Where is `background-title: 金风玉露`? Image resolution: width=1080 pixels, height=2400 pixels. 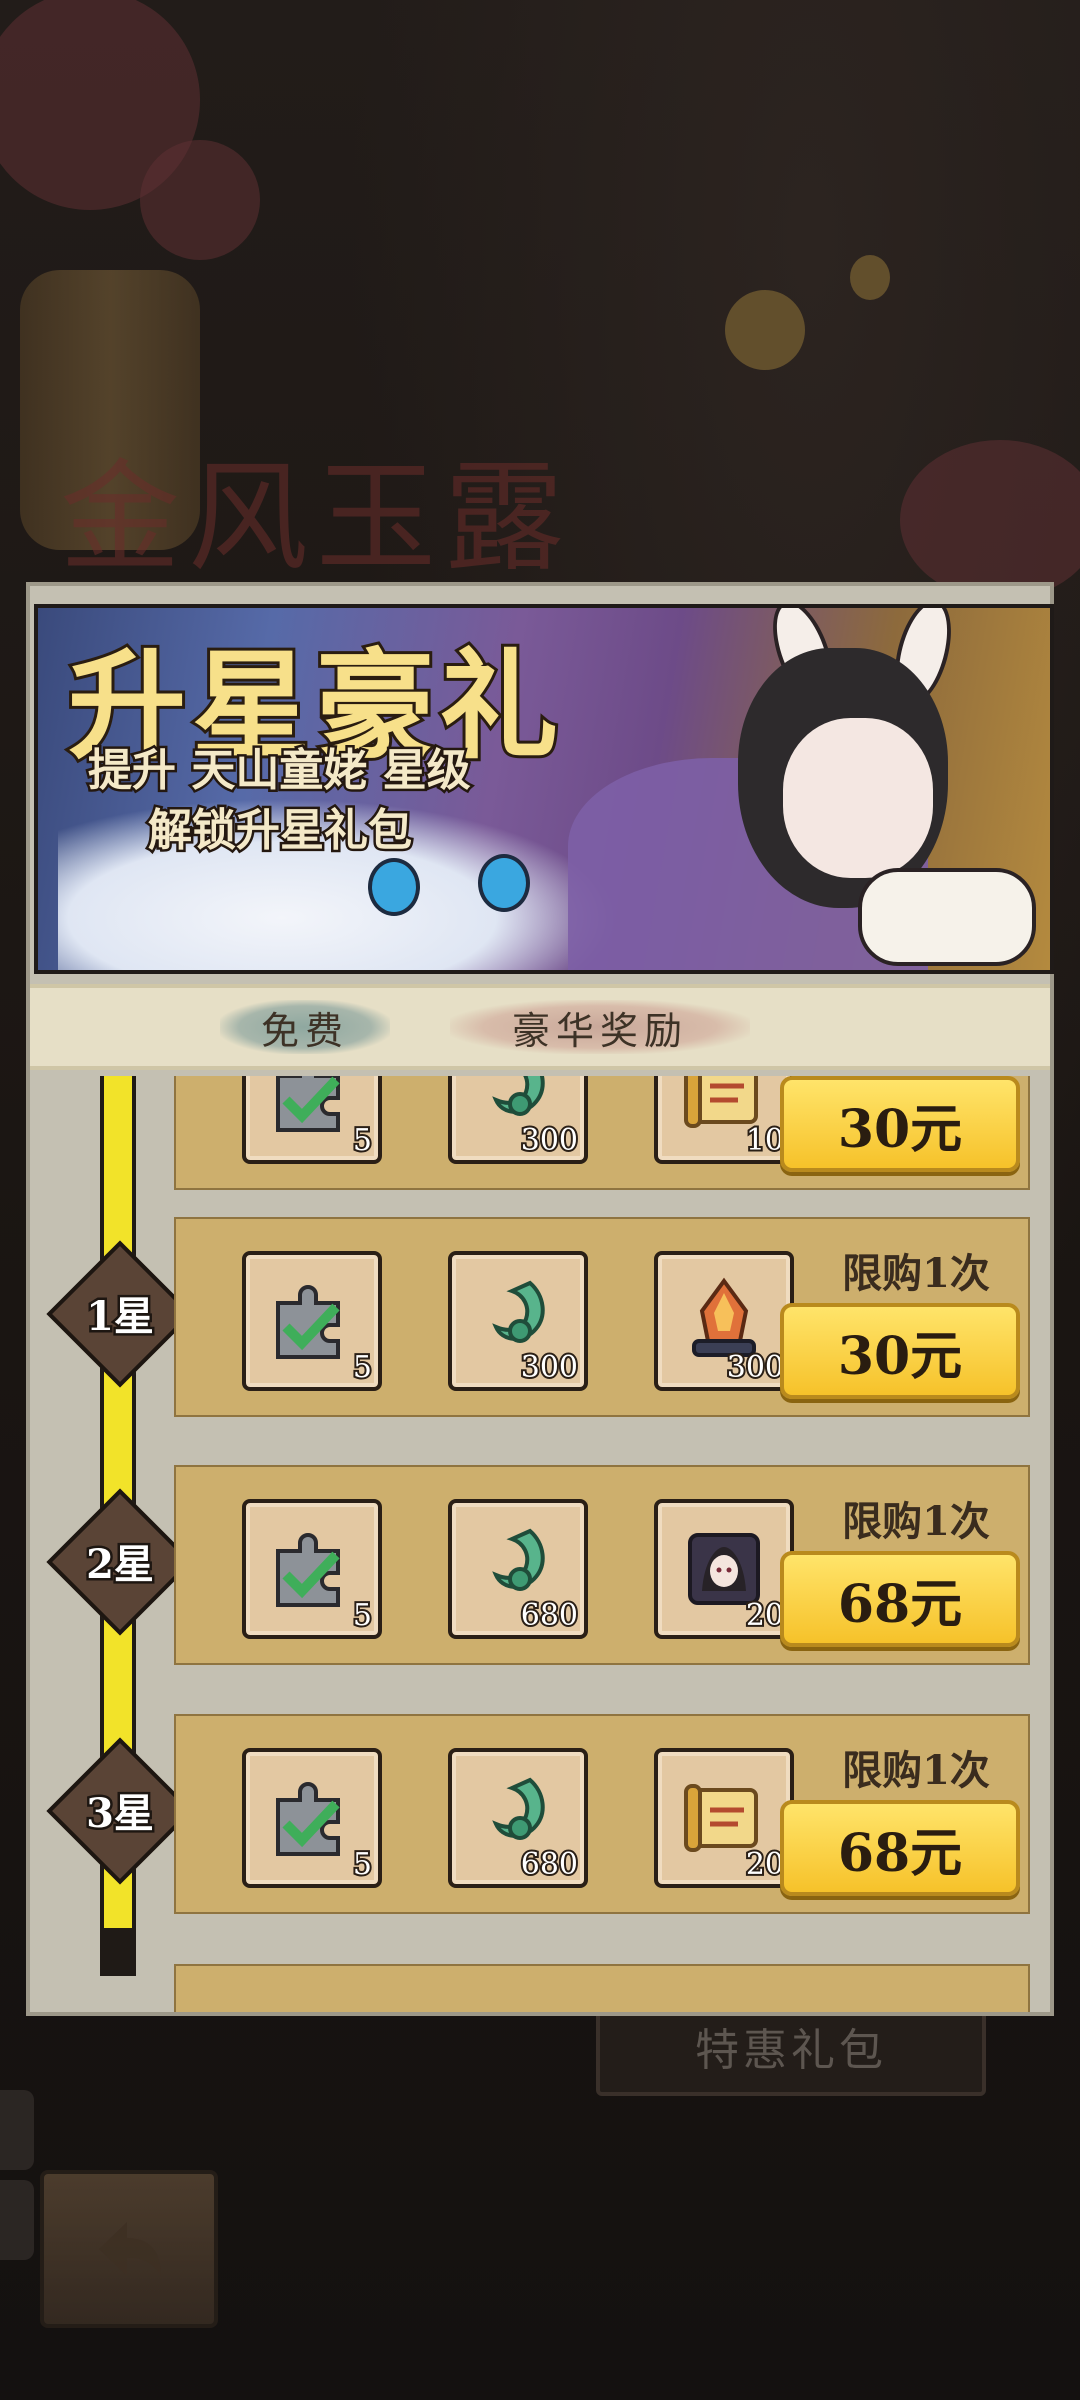 background-title: 金风玉露 is located at coordinates (316, 518).